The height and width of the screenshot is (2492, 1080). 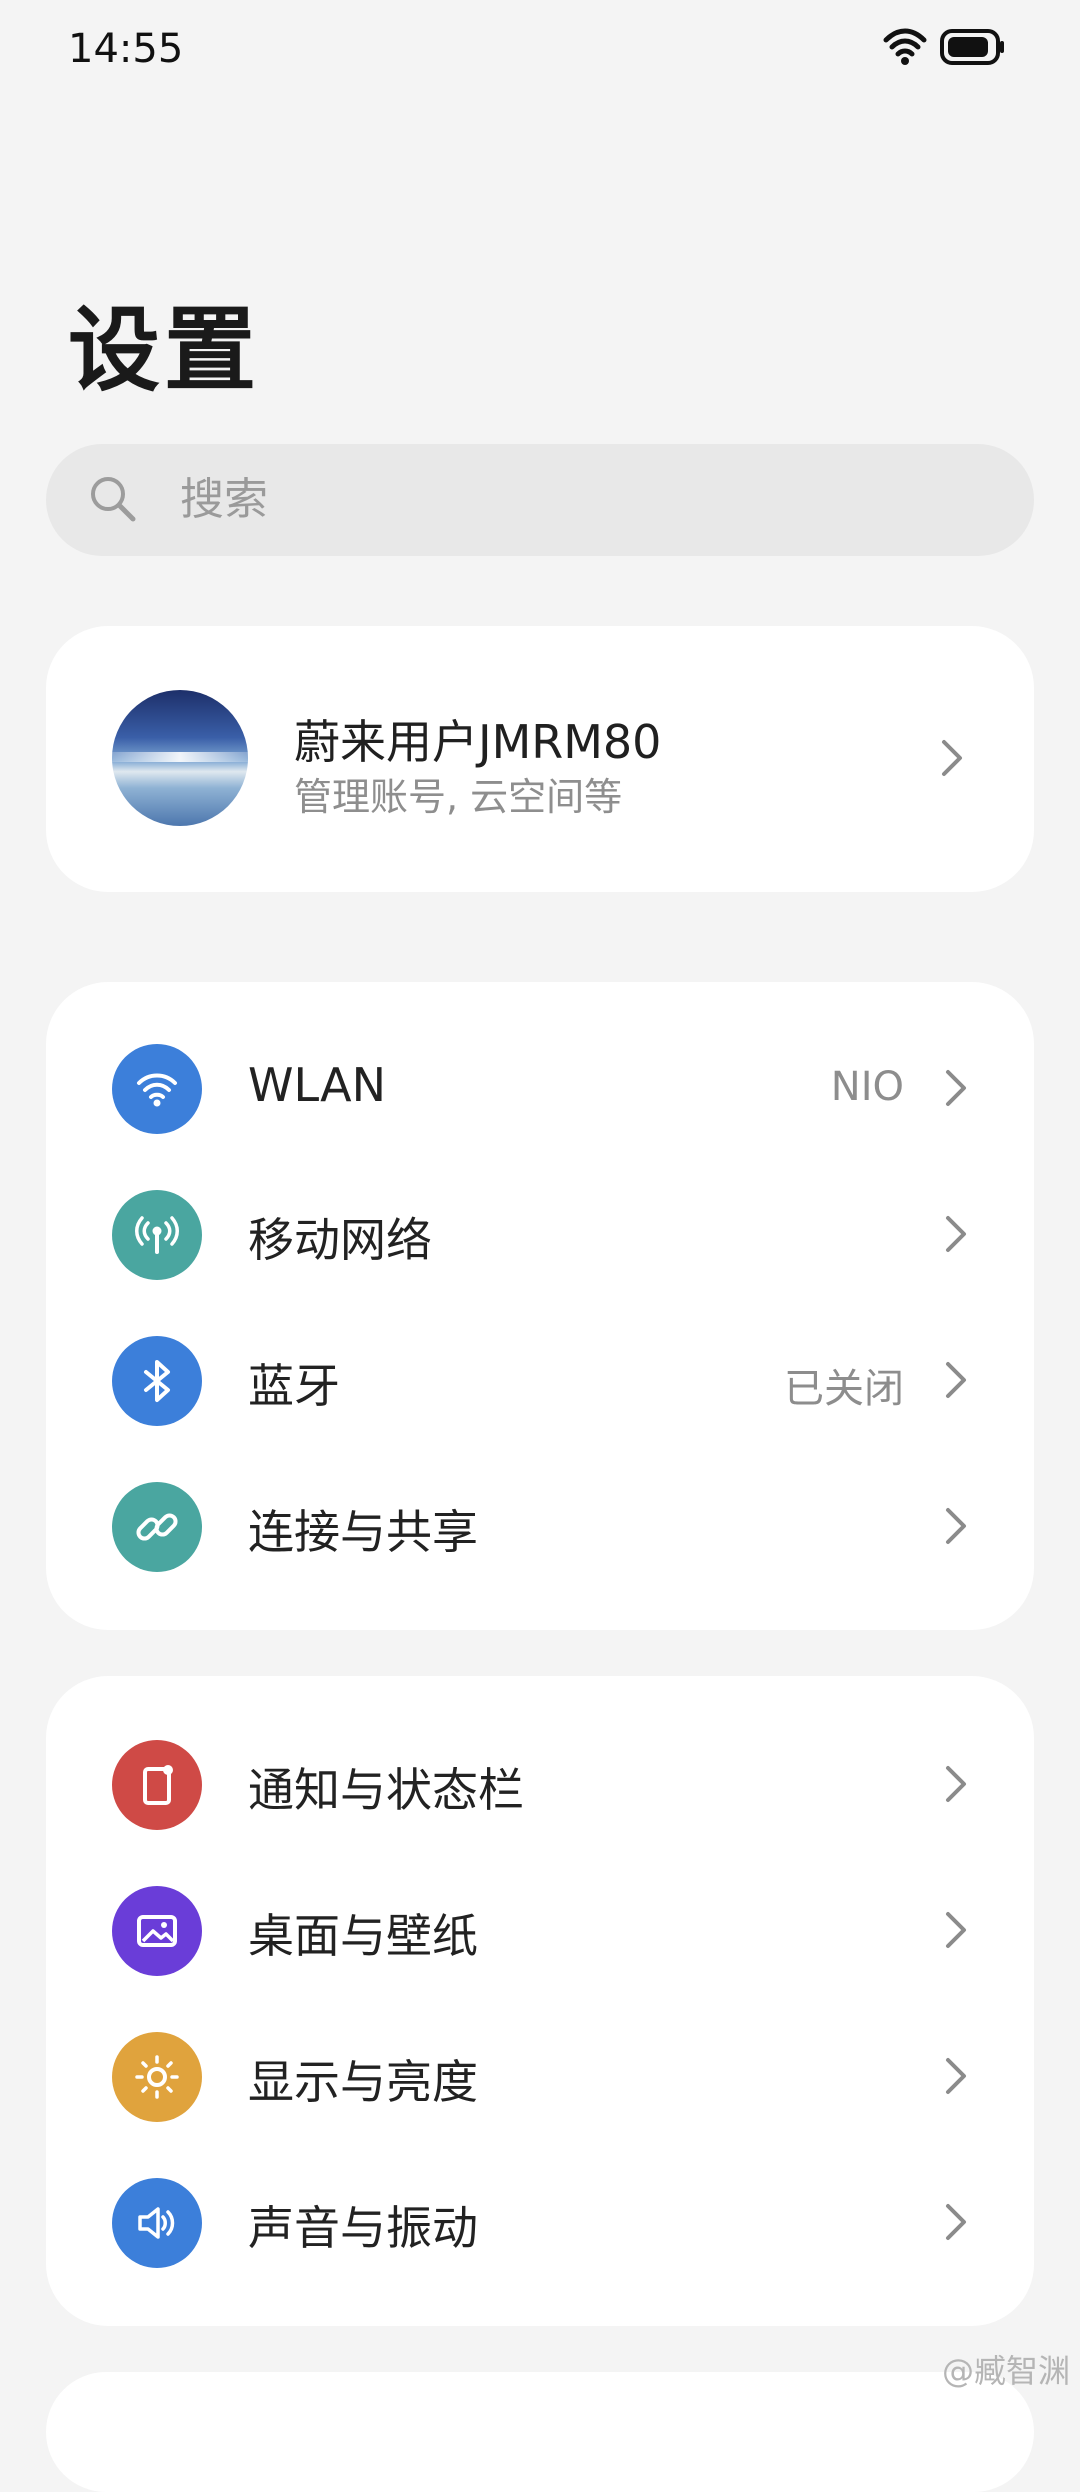 What do you see at coordinates (386, 1790) in the screenshot?
I see `settings-row-label: 通知与状态栏` at bounding box center [386, 1790].